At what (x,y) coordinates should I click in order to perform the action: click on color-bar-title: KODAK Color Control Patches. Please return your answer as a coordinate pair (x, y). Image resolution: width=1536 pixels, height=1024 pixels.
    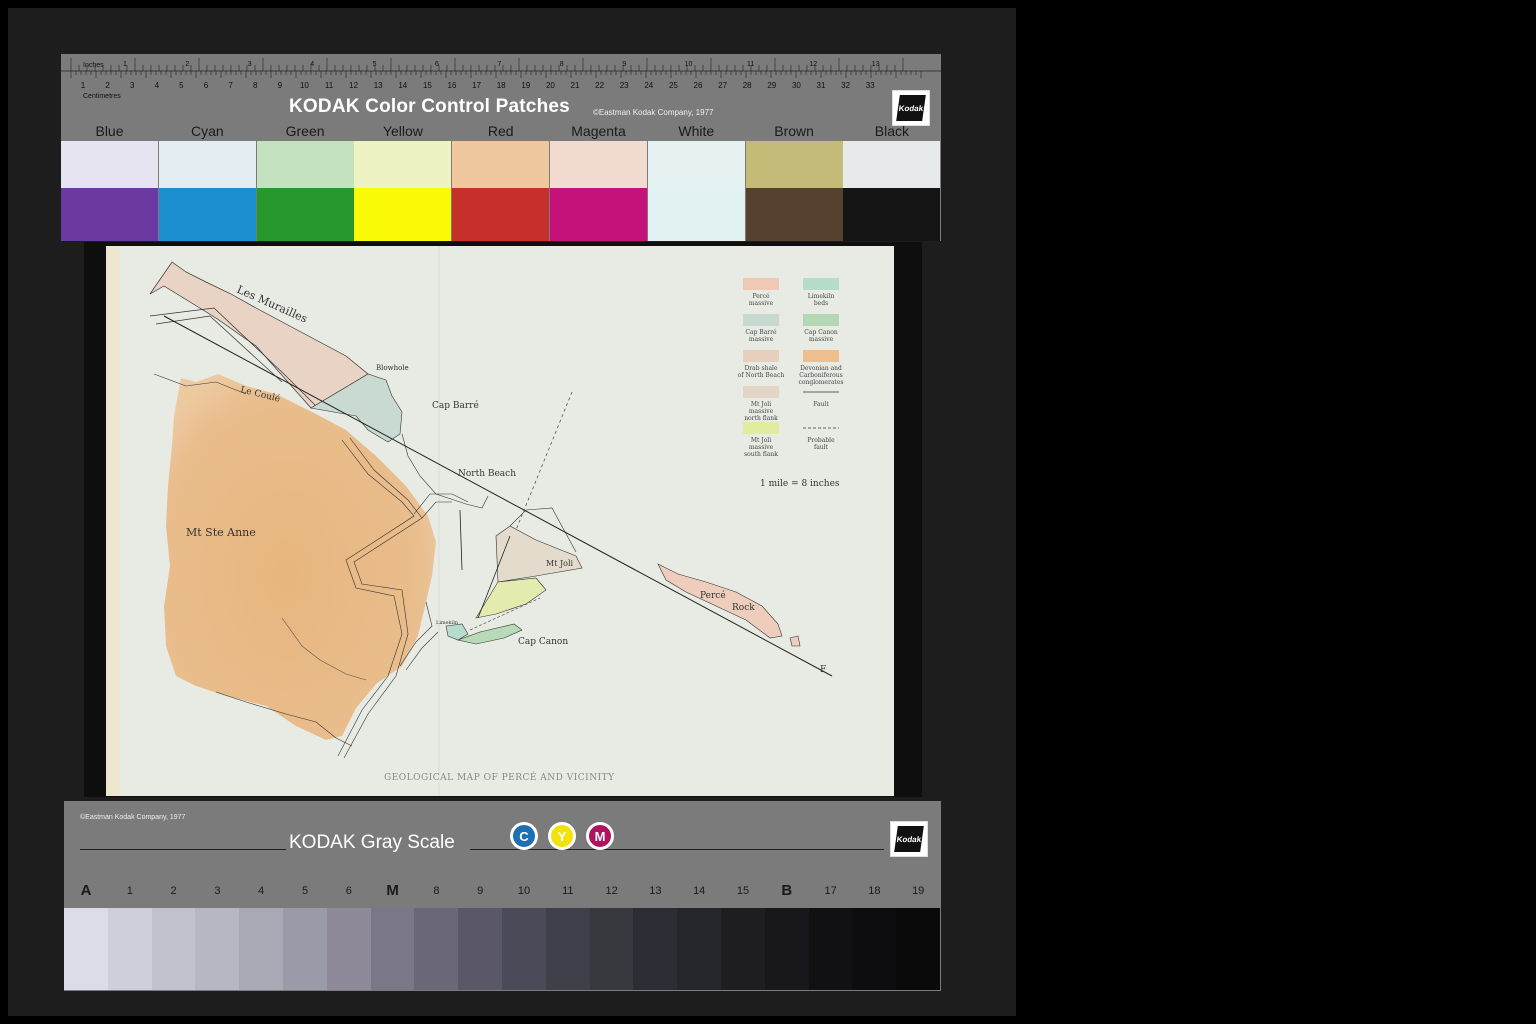
    Looking at the image, I should click on (429, 106).